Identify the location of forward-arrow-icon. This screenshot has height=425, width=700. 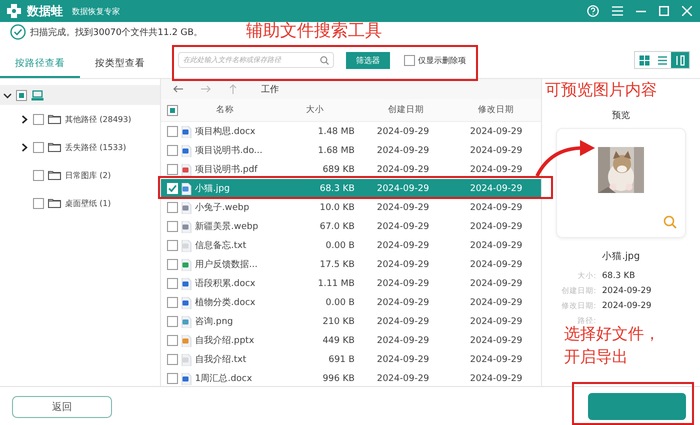
(206, 89).